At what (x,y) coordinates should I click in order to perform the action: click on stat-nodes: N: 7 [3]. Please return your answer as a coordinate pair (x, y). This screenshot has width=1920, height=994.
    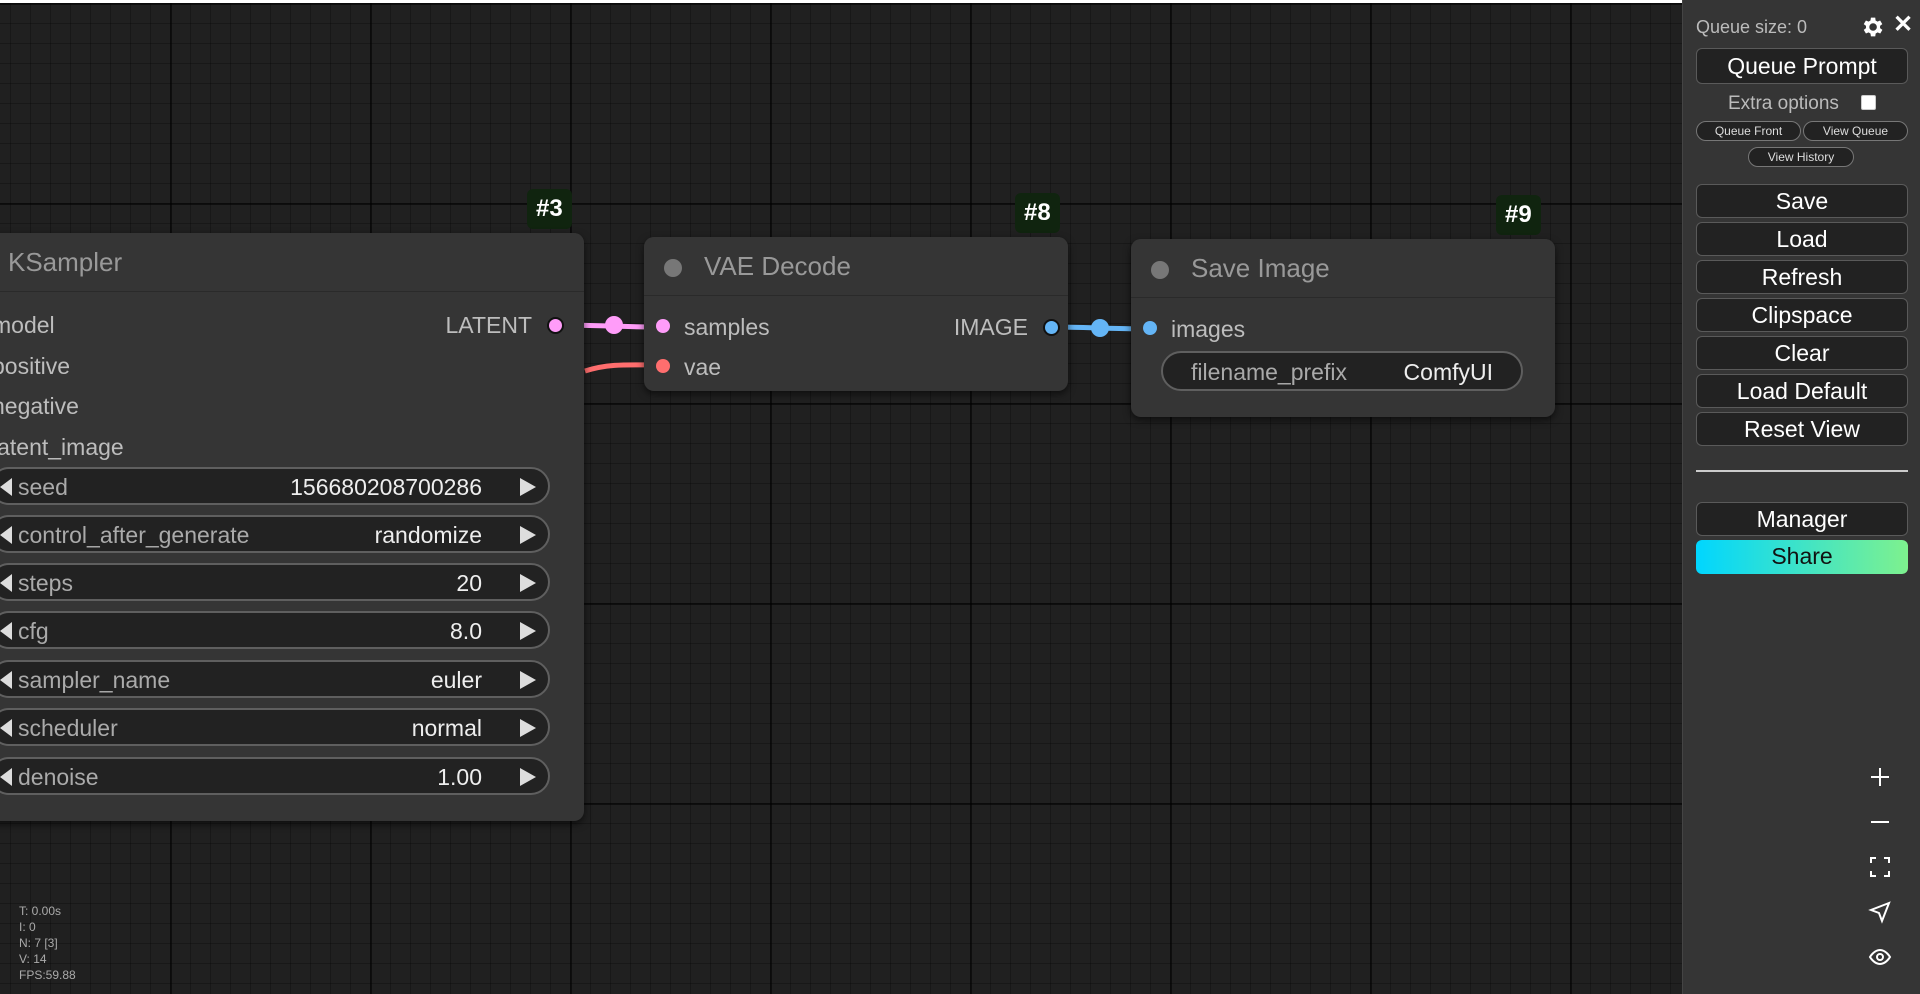
    Looking at the image, I should click on (38, 943).